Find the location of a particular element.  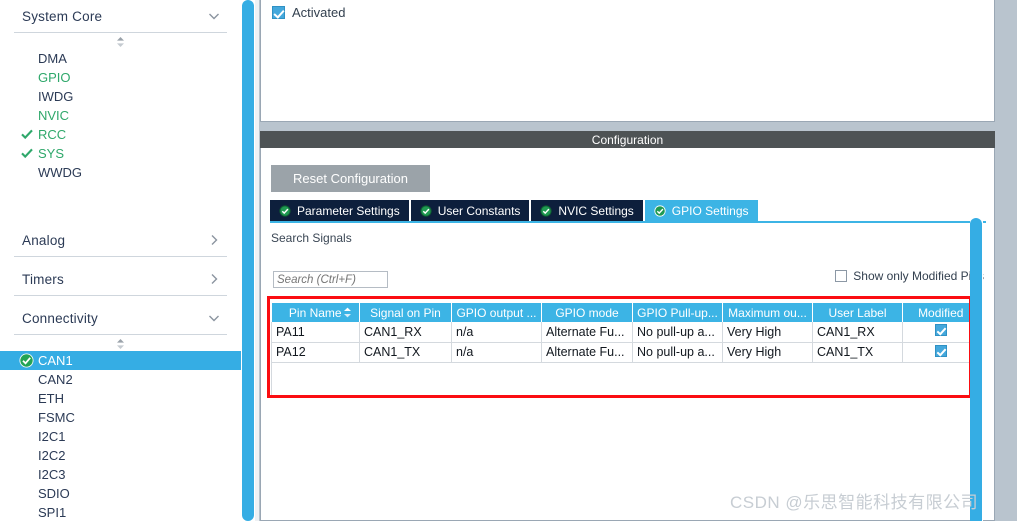

show-only-modified-pins-checkbox is located at coordinates (841, 276).